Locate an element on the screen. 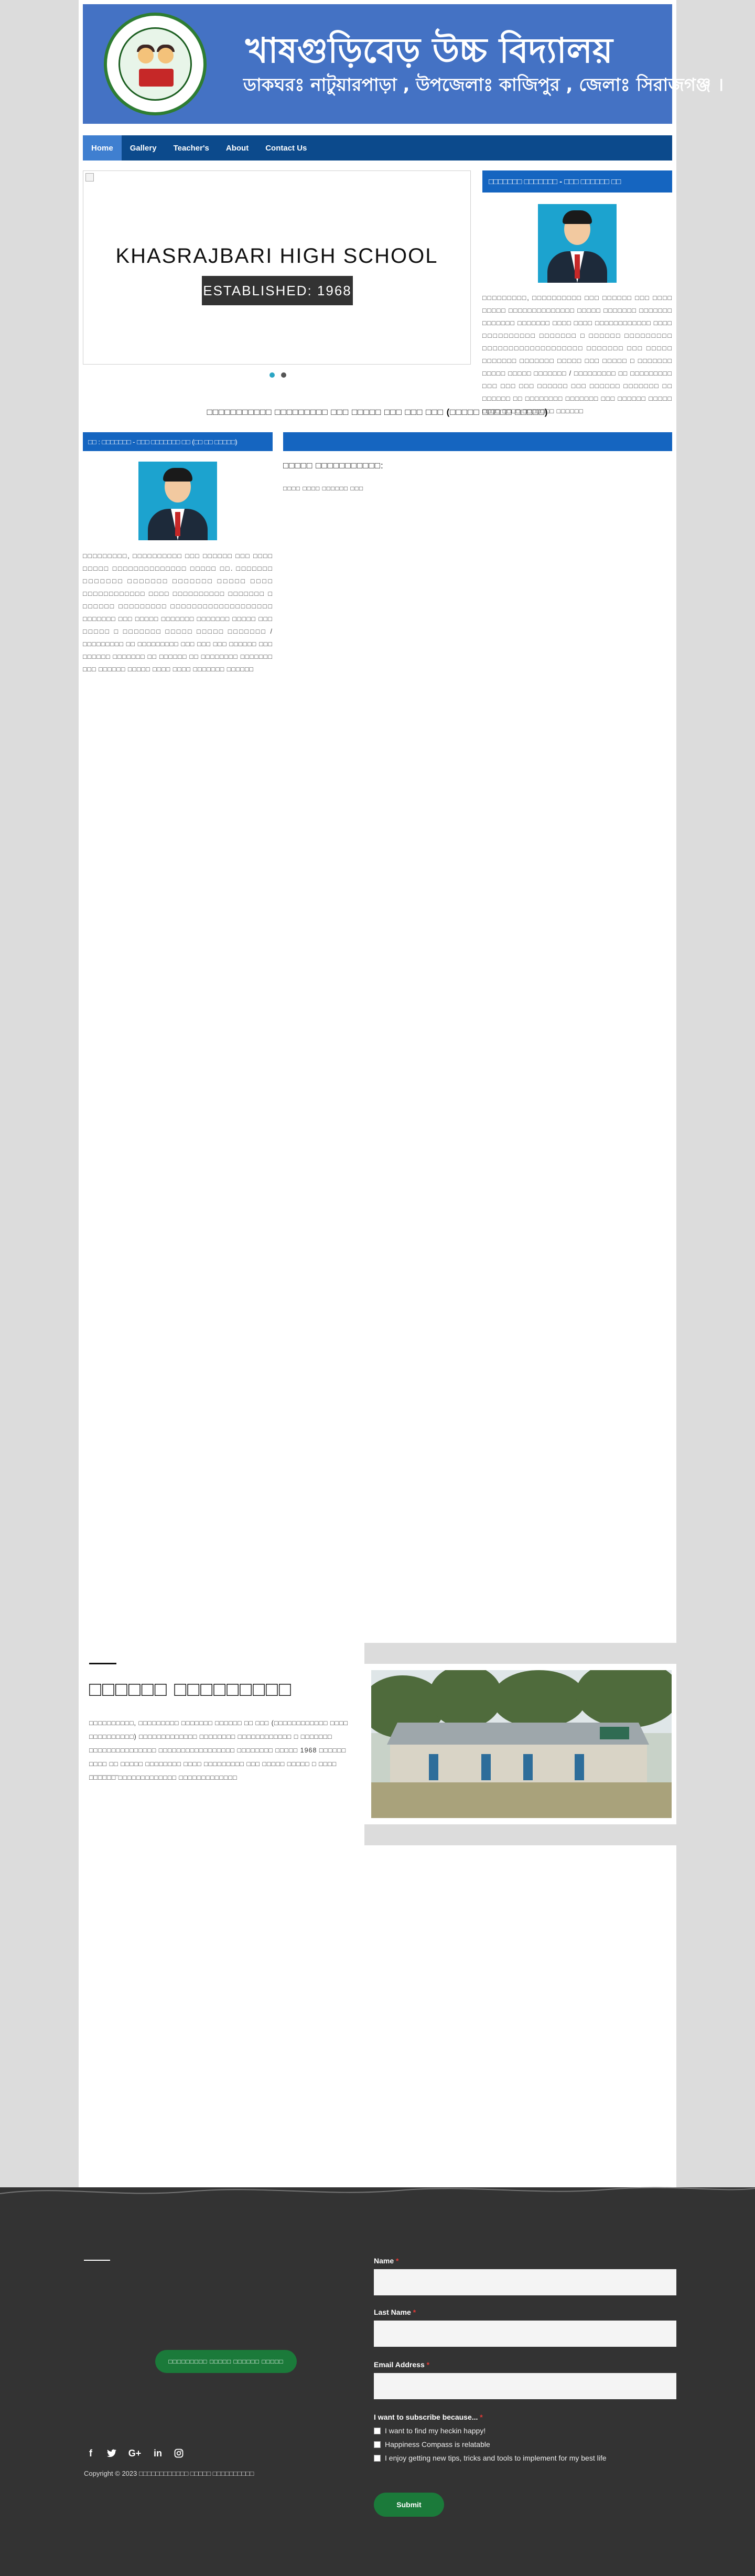  school-building-photo is located at coordinates (521, 1744).